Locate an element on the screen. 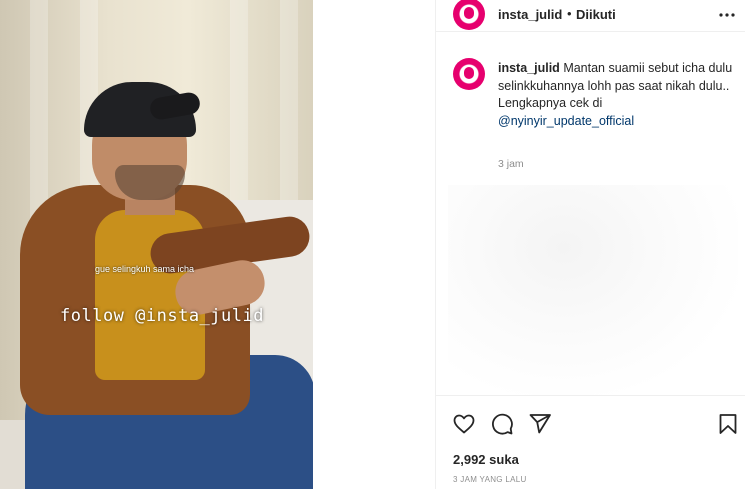 The width and height of the screenshot is (745, 489). comment-icon is located at coordinates (502, 424).